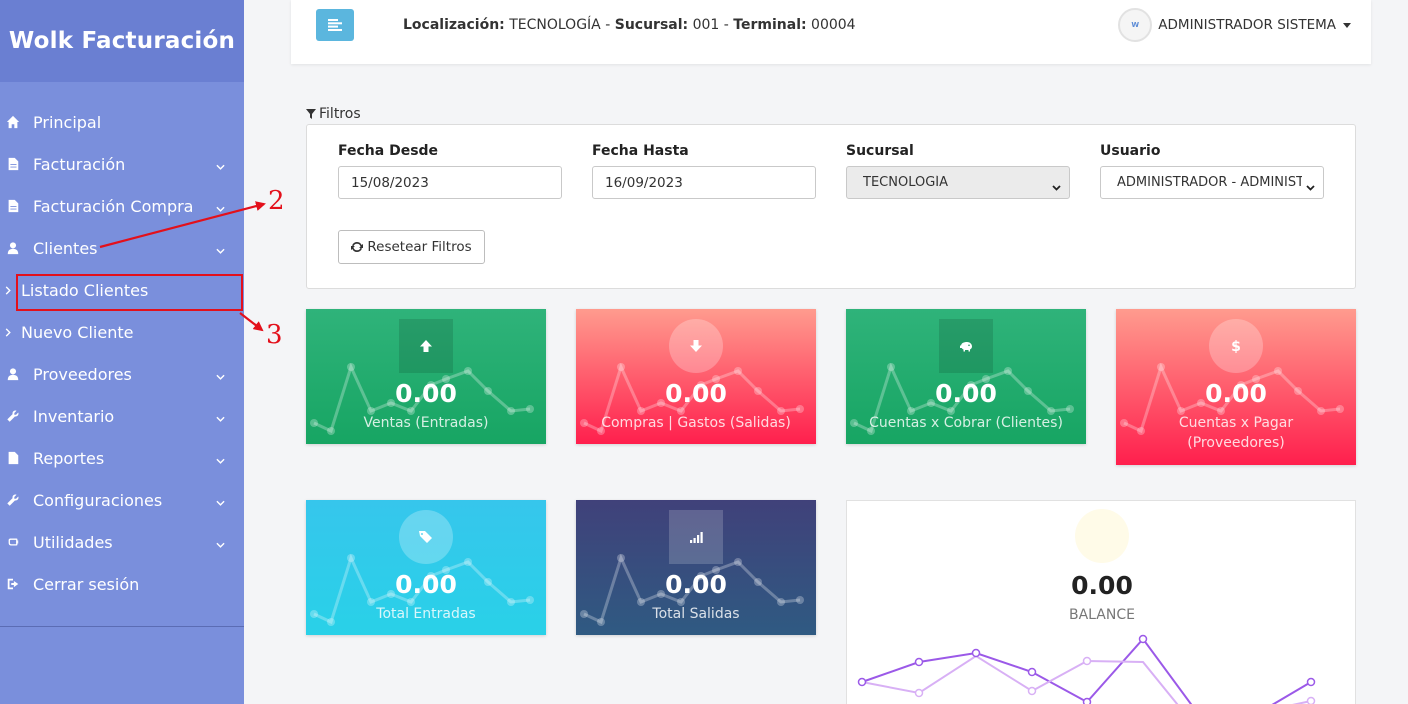 This screenshot has height=704, width=1408. What do you see at coordinates (276, 201) in the screenshot?
I see `annotation-label-2: 2` at bounding box center [276, 201].